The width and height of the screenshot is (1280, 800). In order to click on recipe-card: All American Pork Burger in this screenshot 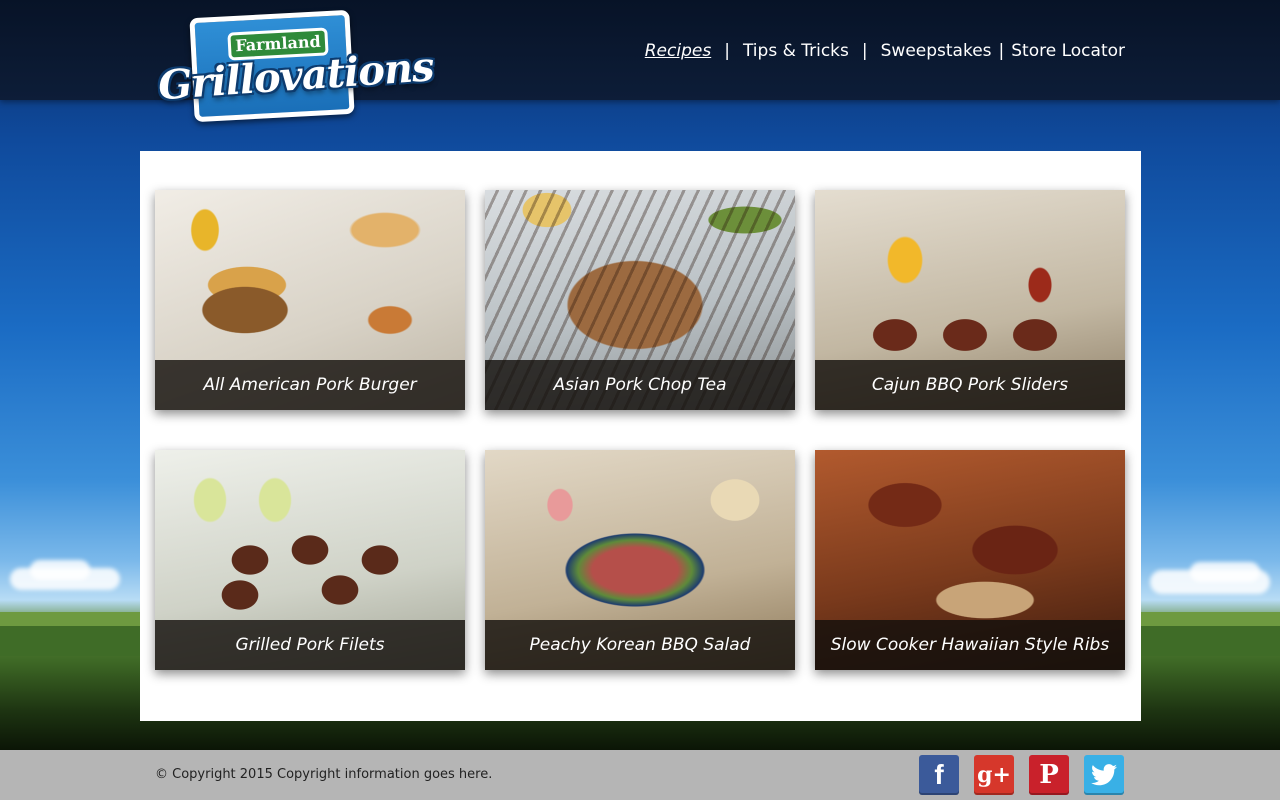, I will do `click(310, 300)`.